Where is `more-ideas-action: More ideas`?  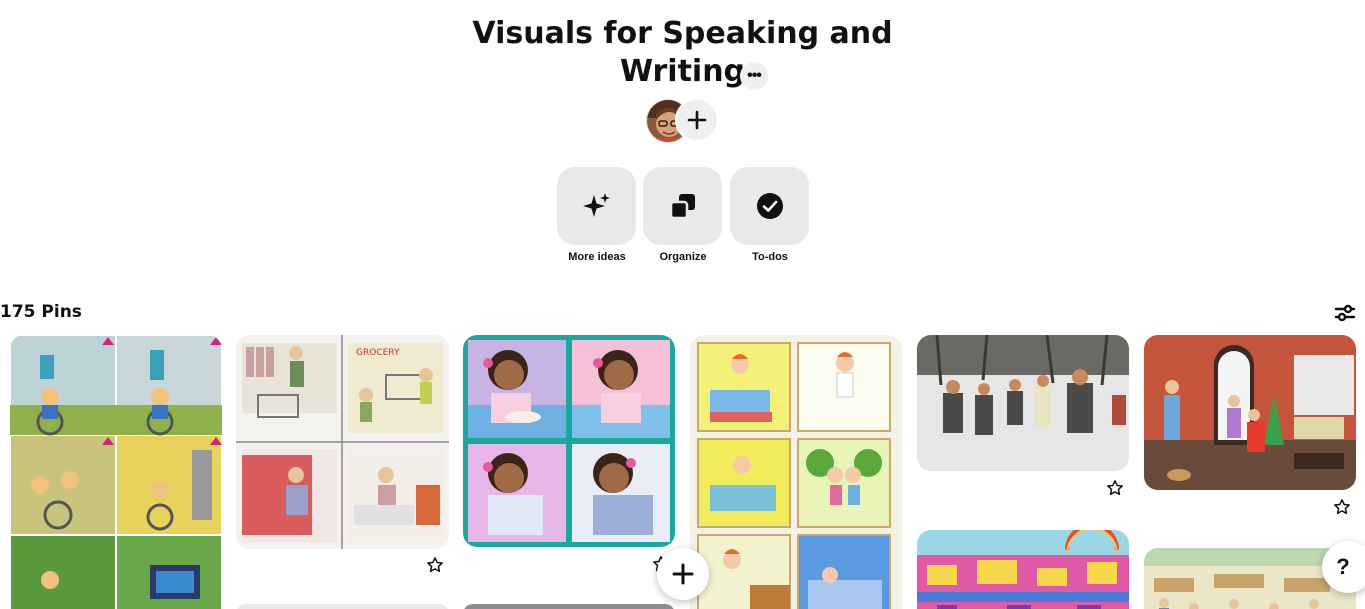
more-ideas-action: More ideas is located at coordinates (597, 215).